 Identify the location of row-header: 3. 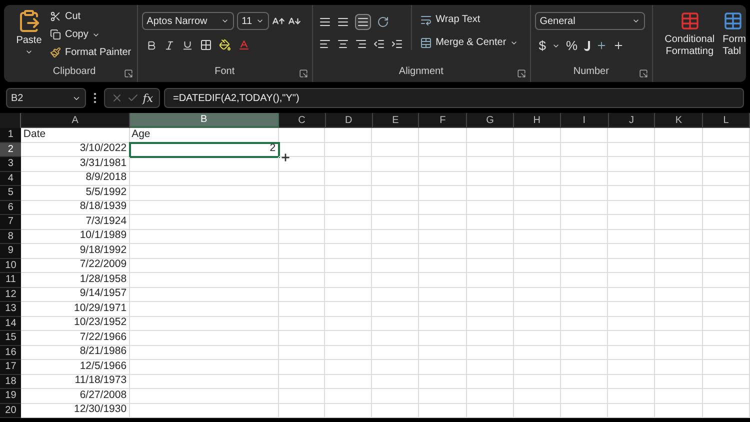
(11, 164).